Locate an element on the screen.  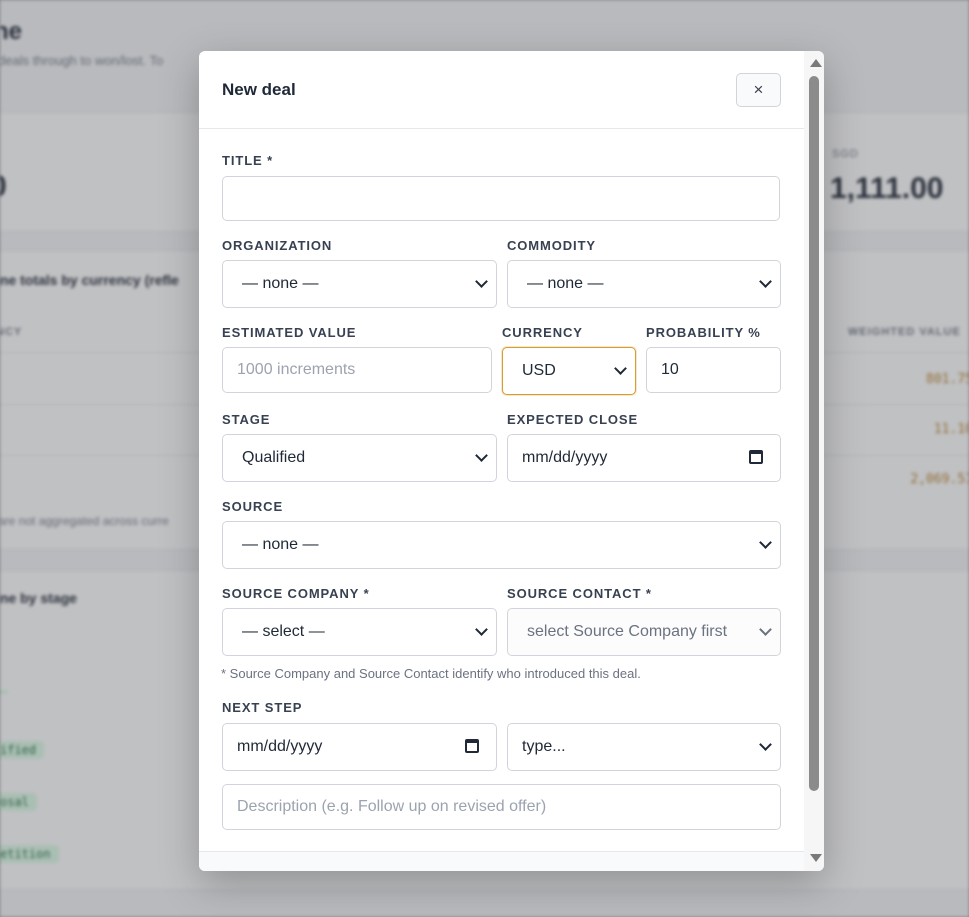
organization-label: ORGANIZATION is located at coordinates (277, 245).